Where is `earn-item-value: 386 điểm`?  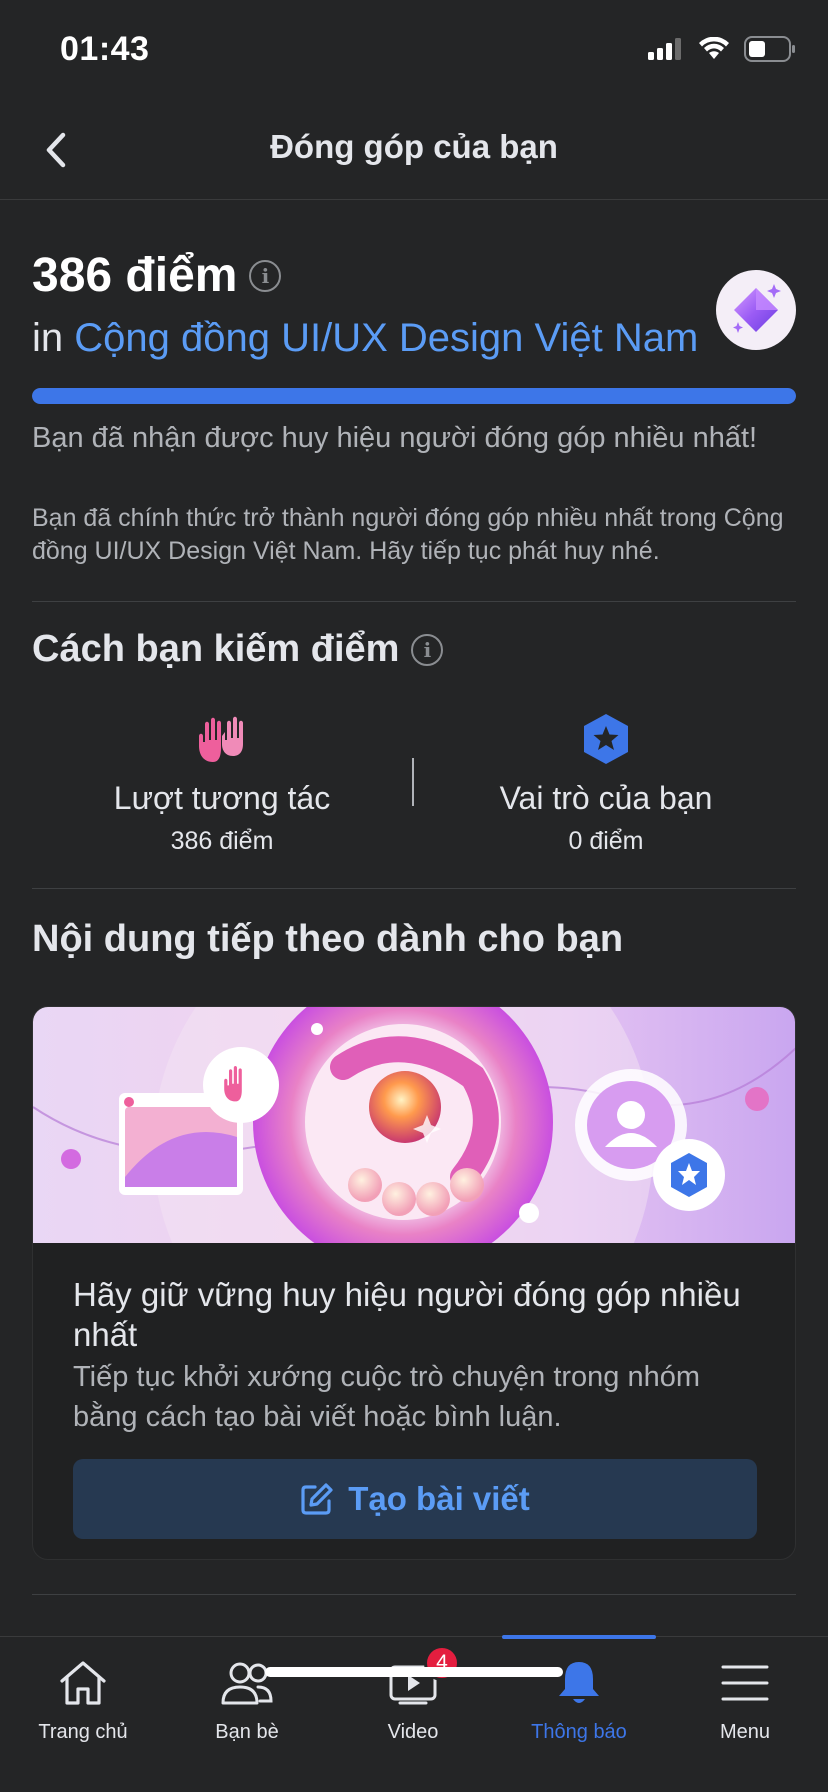
earn-item-value: 386 điểm is located at coordinates (222, 841).